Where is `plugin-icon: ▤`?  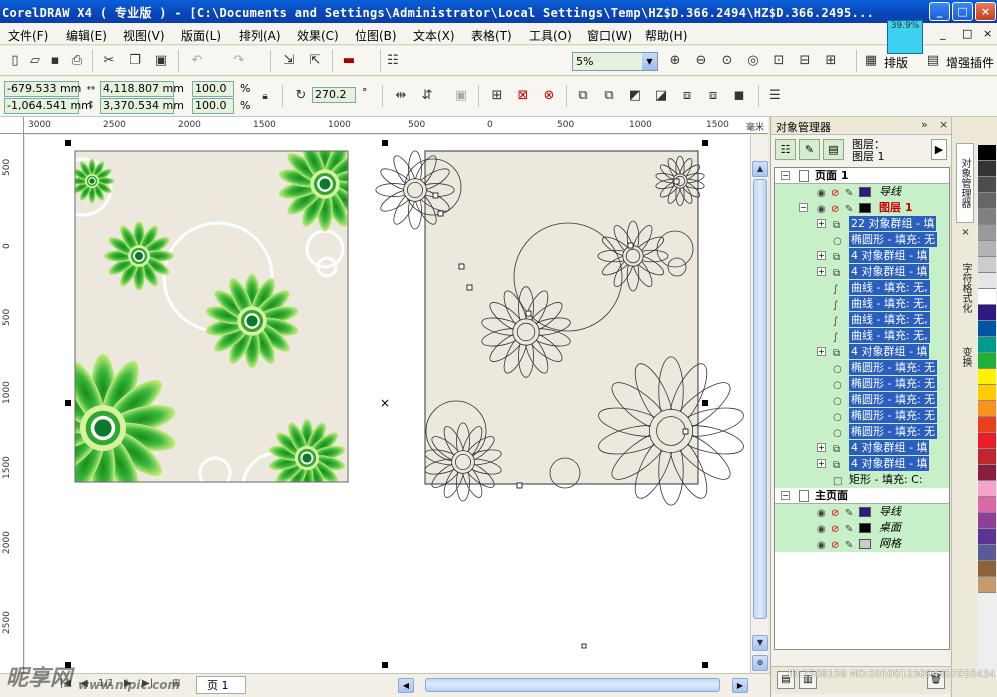 plugin-icon: ▤ is located at coordinates (933, 61).